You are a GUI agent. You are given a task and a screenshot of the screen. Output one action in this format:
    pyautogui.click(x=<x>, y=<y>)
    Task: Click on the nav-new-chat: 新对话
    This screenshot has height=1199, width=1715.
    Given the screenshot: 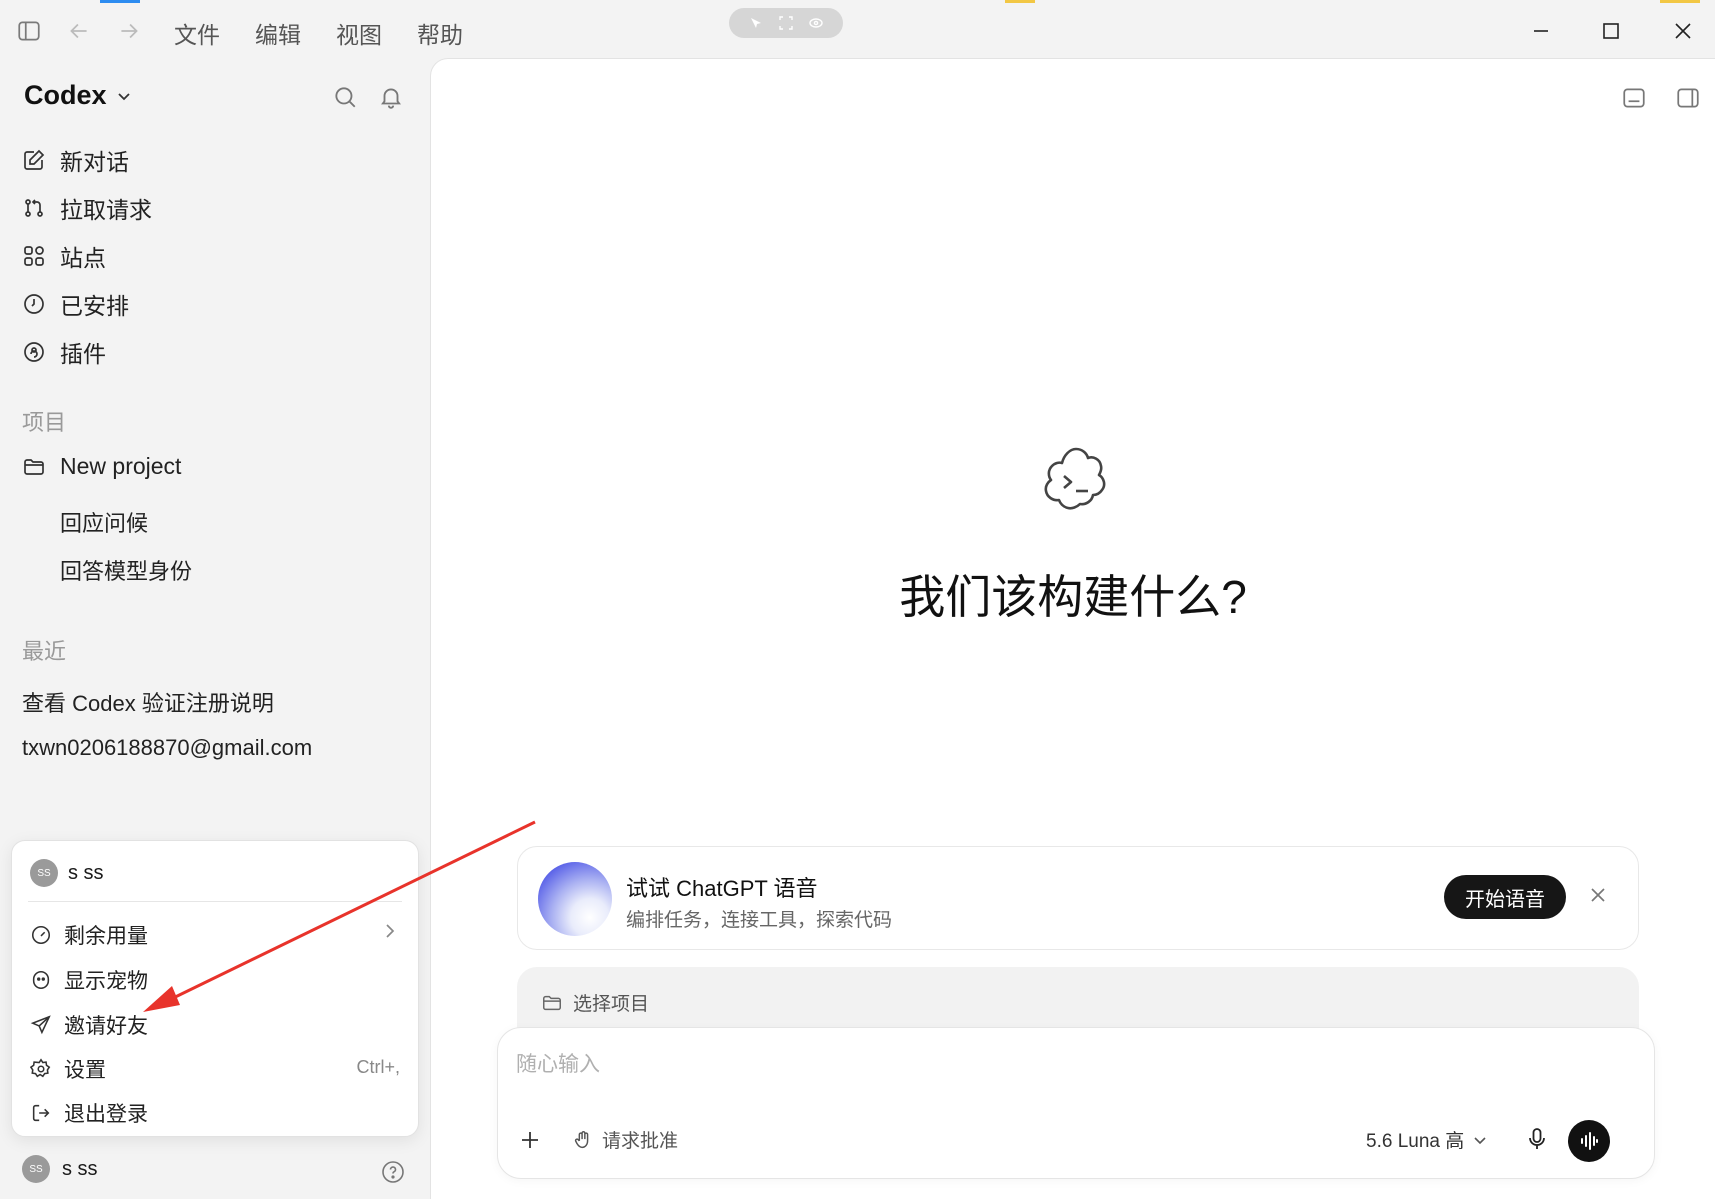 What is the action you would take?
    pyautogui.click(x=75, y=160)
    